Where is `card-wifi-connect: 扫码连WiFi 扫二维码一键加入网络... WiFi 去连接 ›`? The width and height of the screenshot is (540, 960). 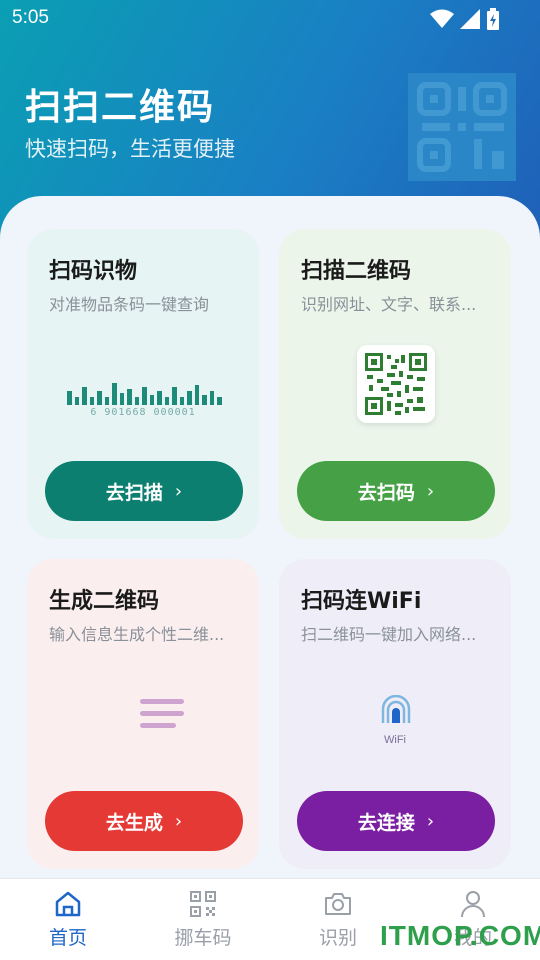
card-wifi-connect: 扫码连WiFi 扫二维码一键加入网络... WiFi 去连接 › is located at coordinates (395, 714).